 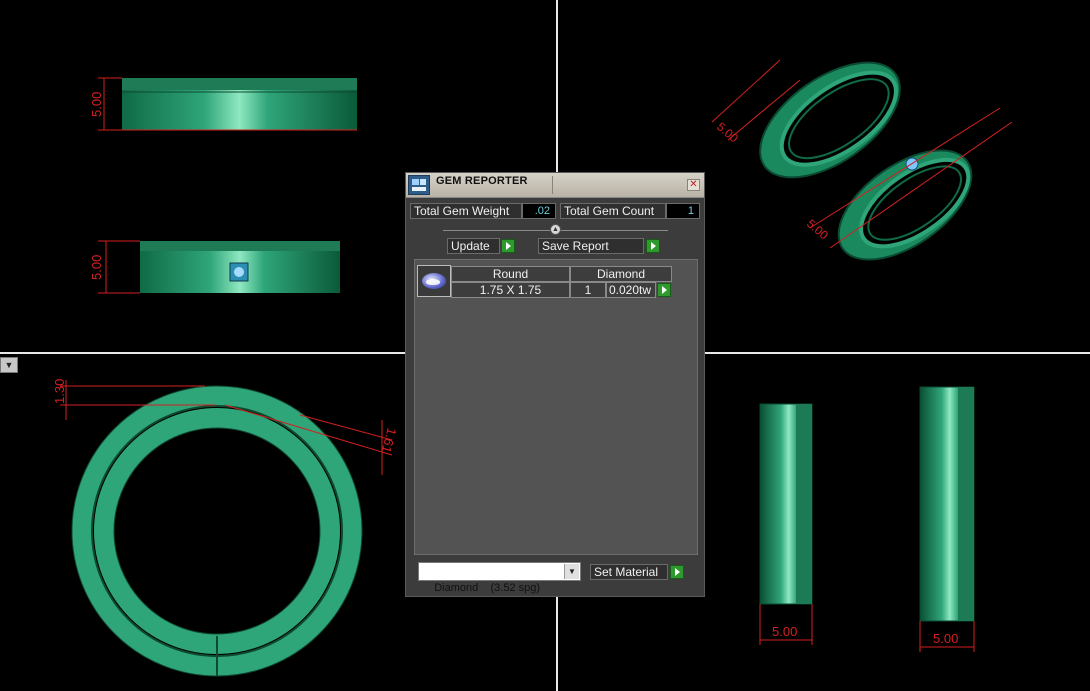 What do you see at coordinates (9, 365) in the screenshot?
I see `viewport-menu-dropdown: ▼` at bounding box center [9, 365].